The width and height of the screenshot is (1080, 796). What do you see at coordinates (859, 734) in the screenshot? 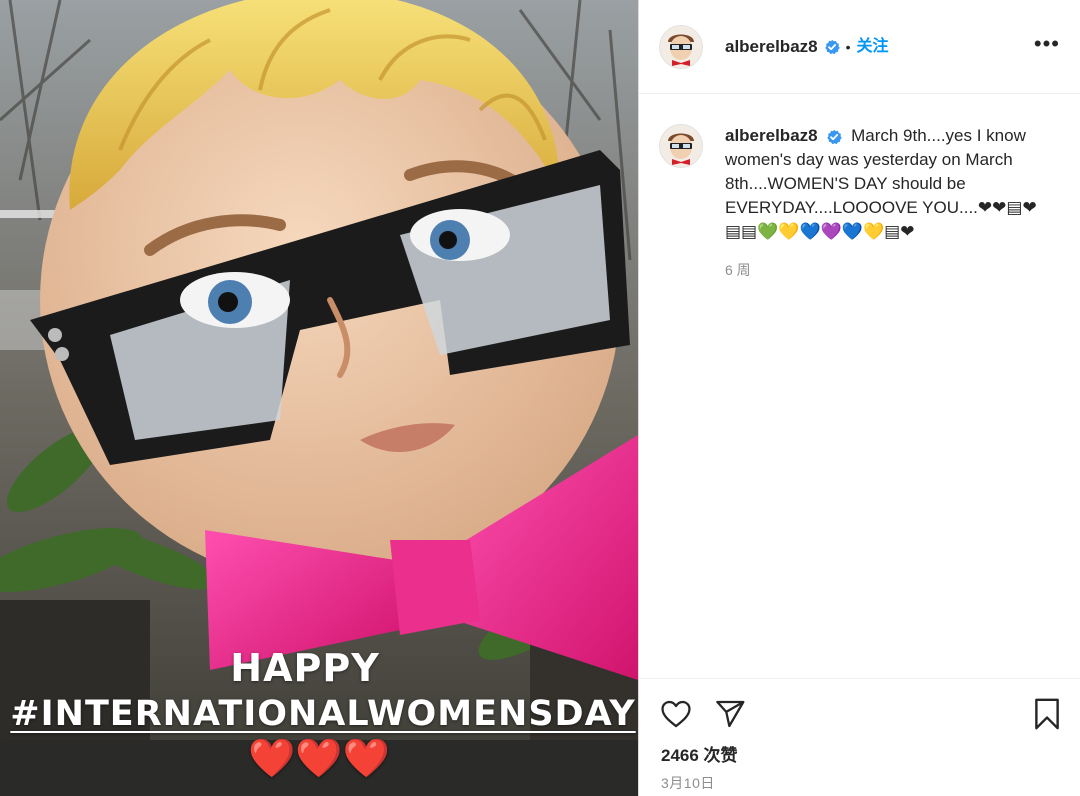
I see `actions-section: 2466 次赞 3月10日` at bounding box center [859, 734].